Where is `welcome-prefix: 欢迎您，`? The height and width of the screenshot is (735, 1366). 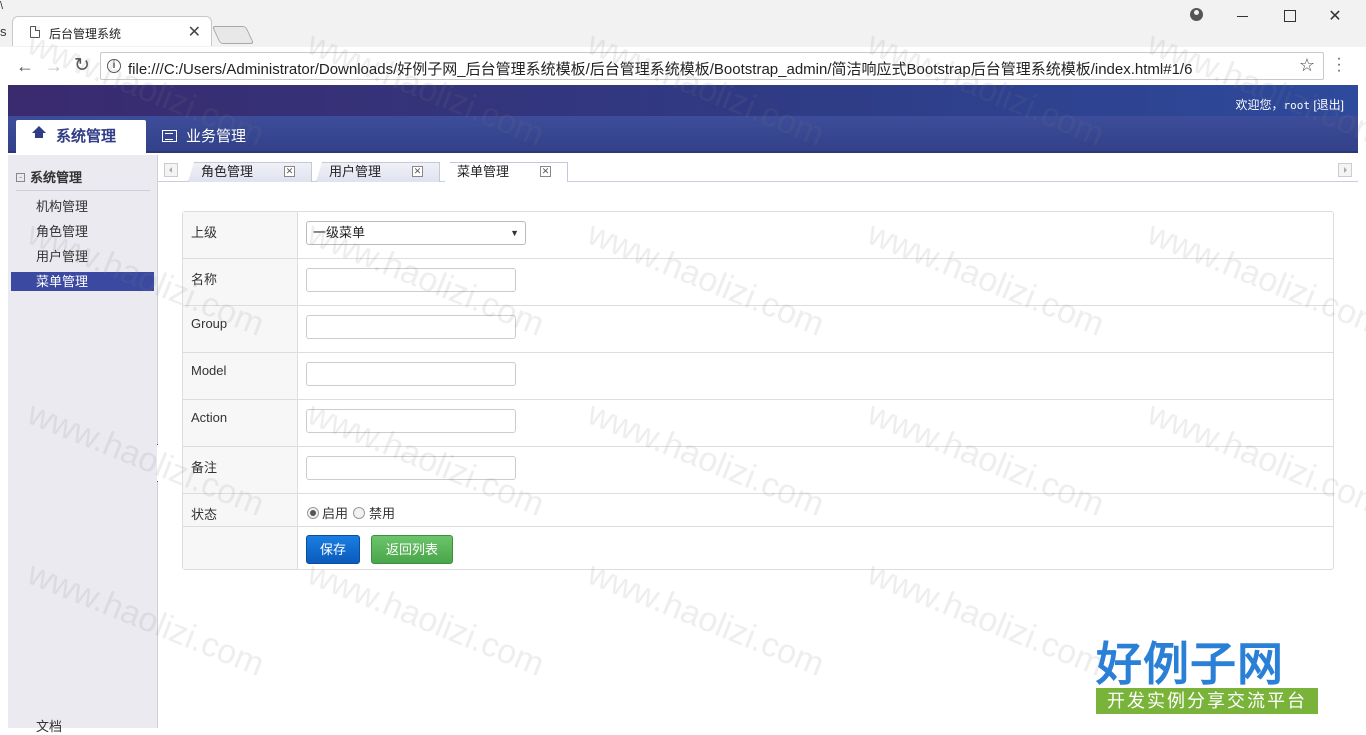
welcome-prefix: 欢迎您， is located at coordinates (1259, 105).